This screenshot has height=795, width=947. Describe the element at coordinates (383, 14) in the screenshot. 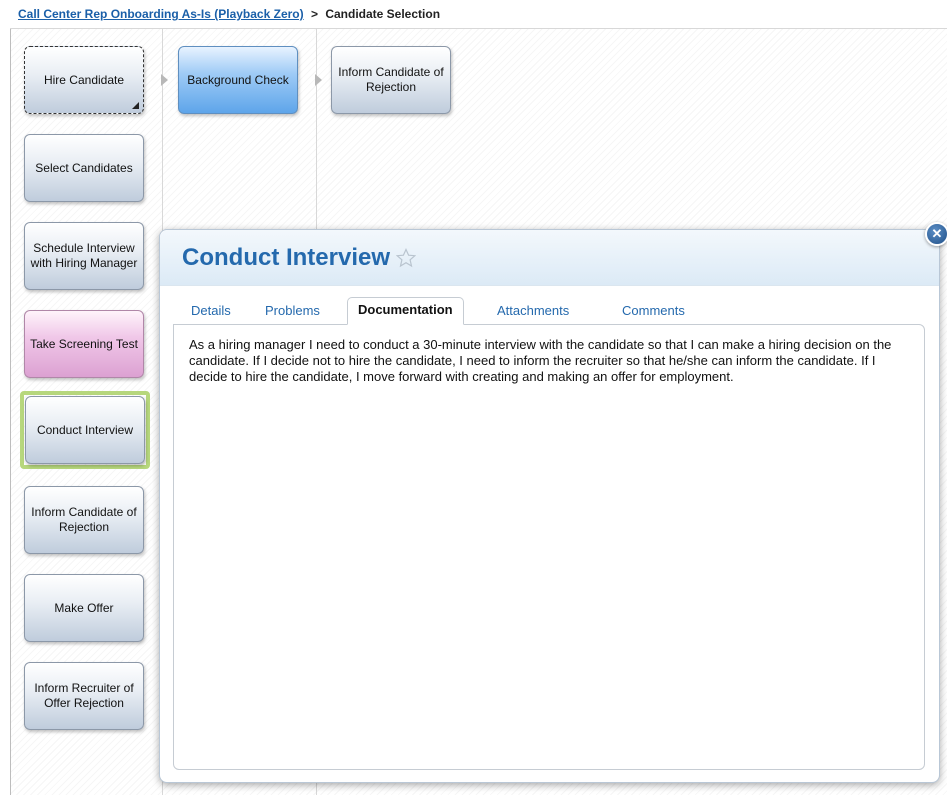

I see `breadcrumb-current: Candidate Selection` at that location.